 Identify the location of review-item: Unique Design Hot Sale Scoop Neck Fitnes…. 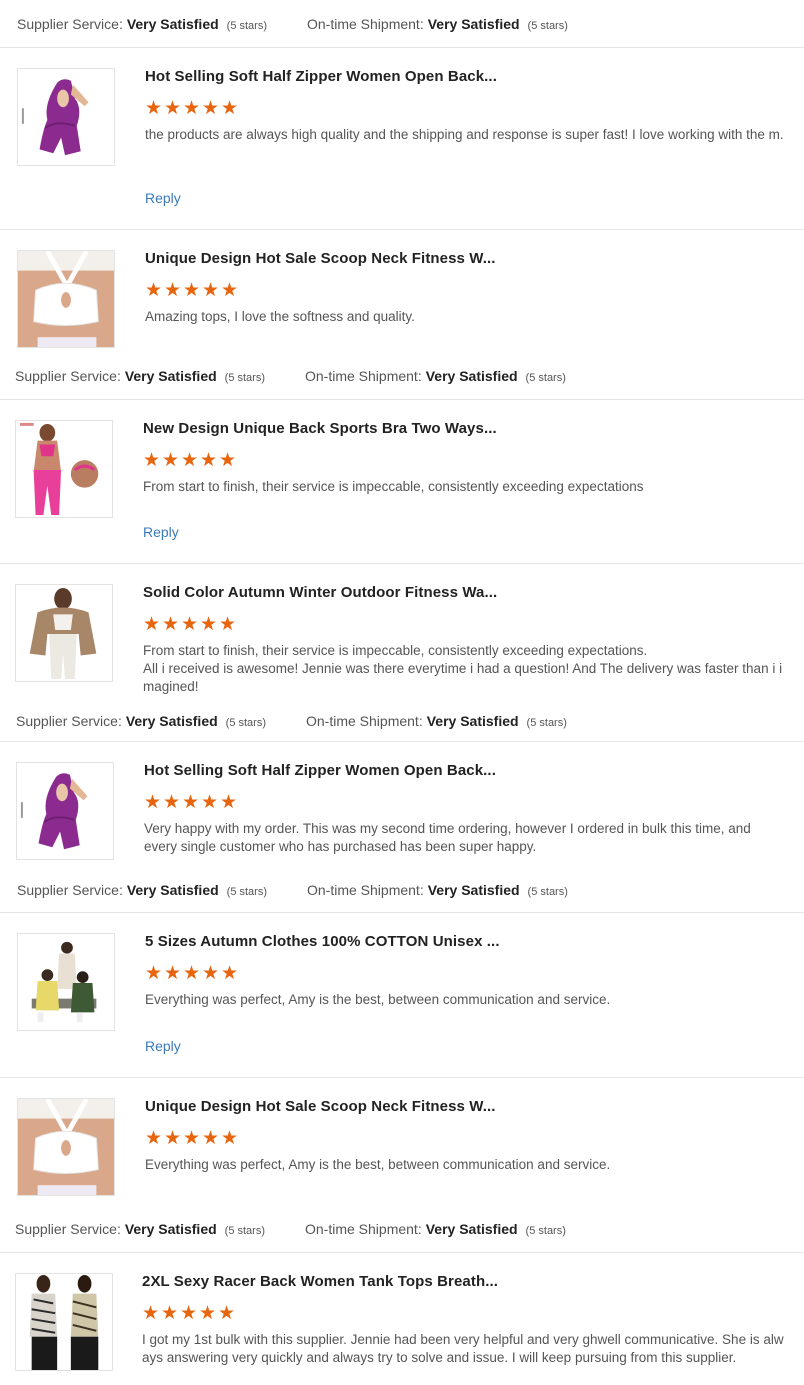
(402, 291).